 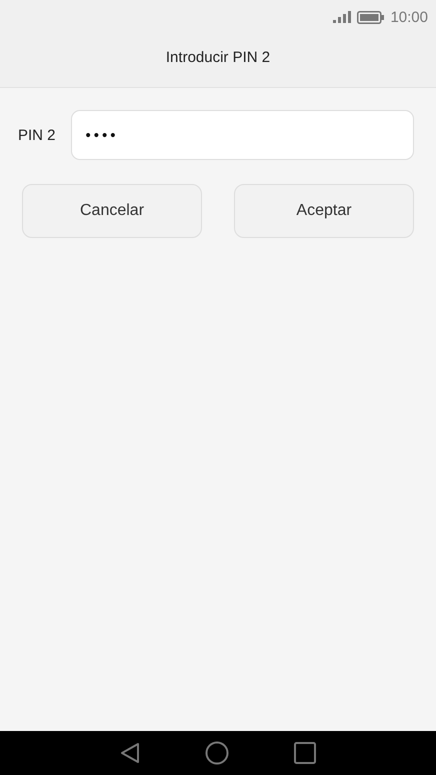 I want to click on cancel-button: Cancelar, so click(x=112, y=211).